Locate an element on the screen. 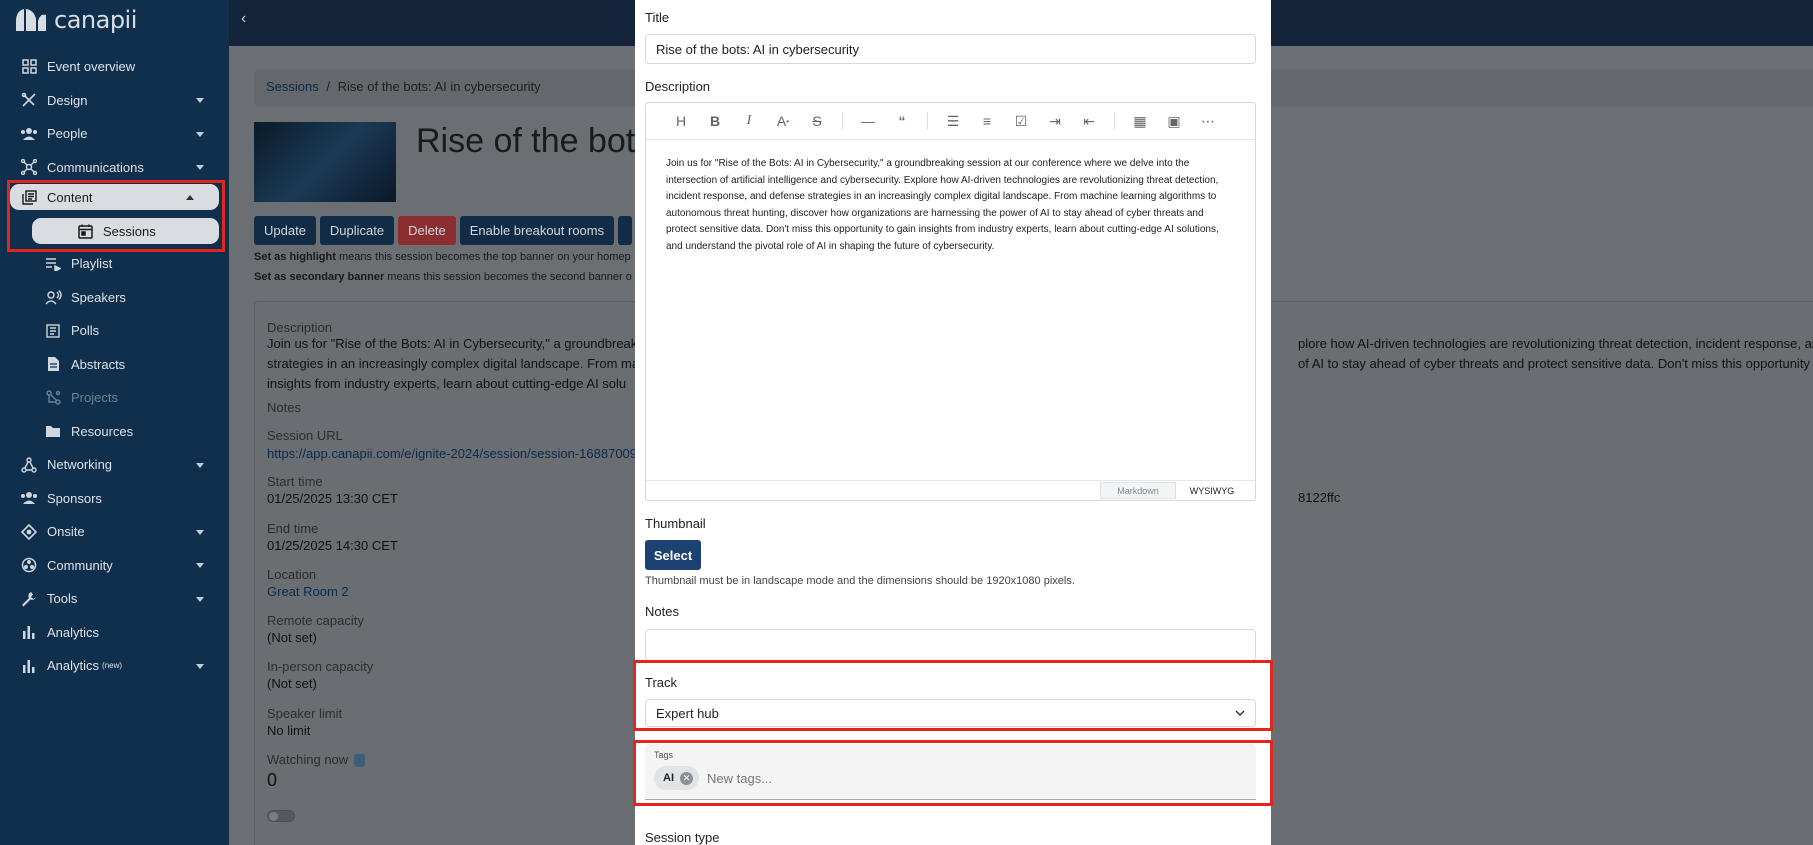 This screenshot has height=845, width=1813. network-icon is located at coordinates (29, 465).